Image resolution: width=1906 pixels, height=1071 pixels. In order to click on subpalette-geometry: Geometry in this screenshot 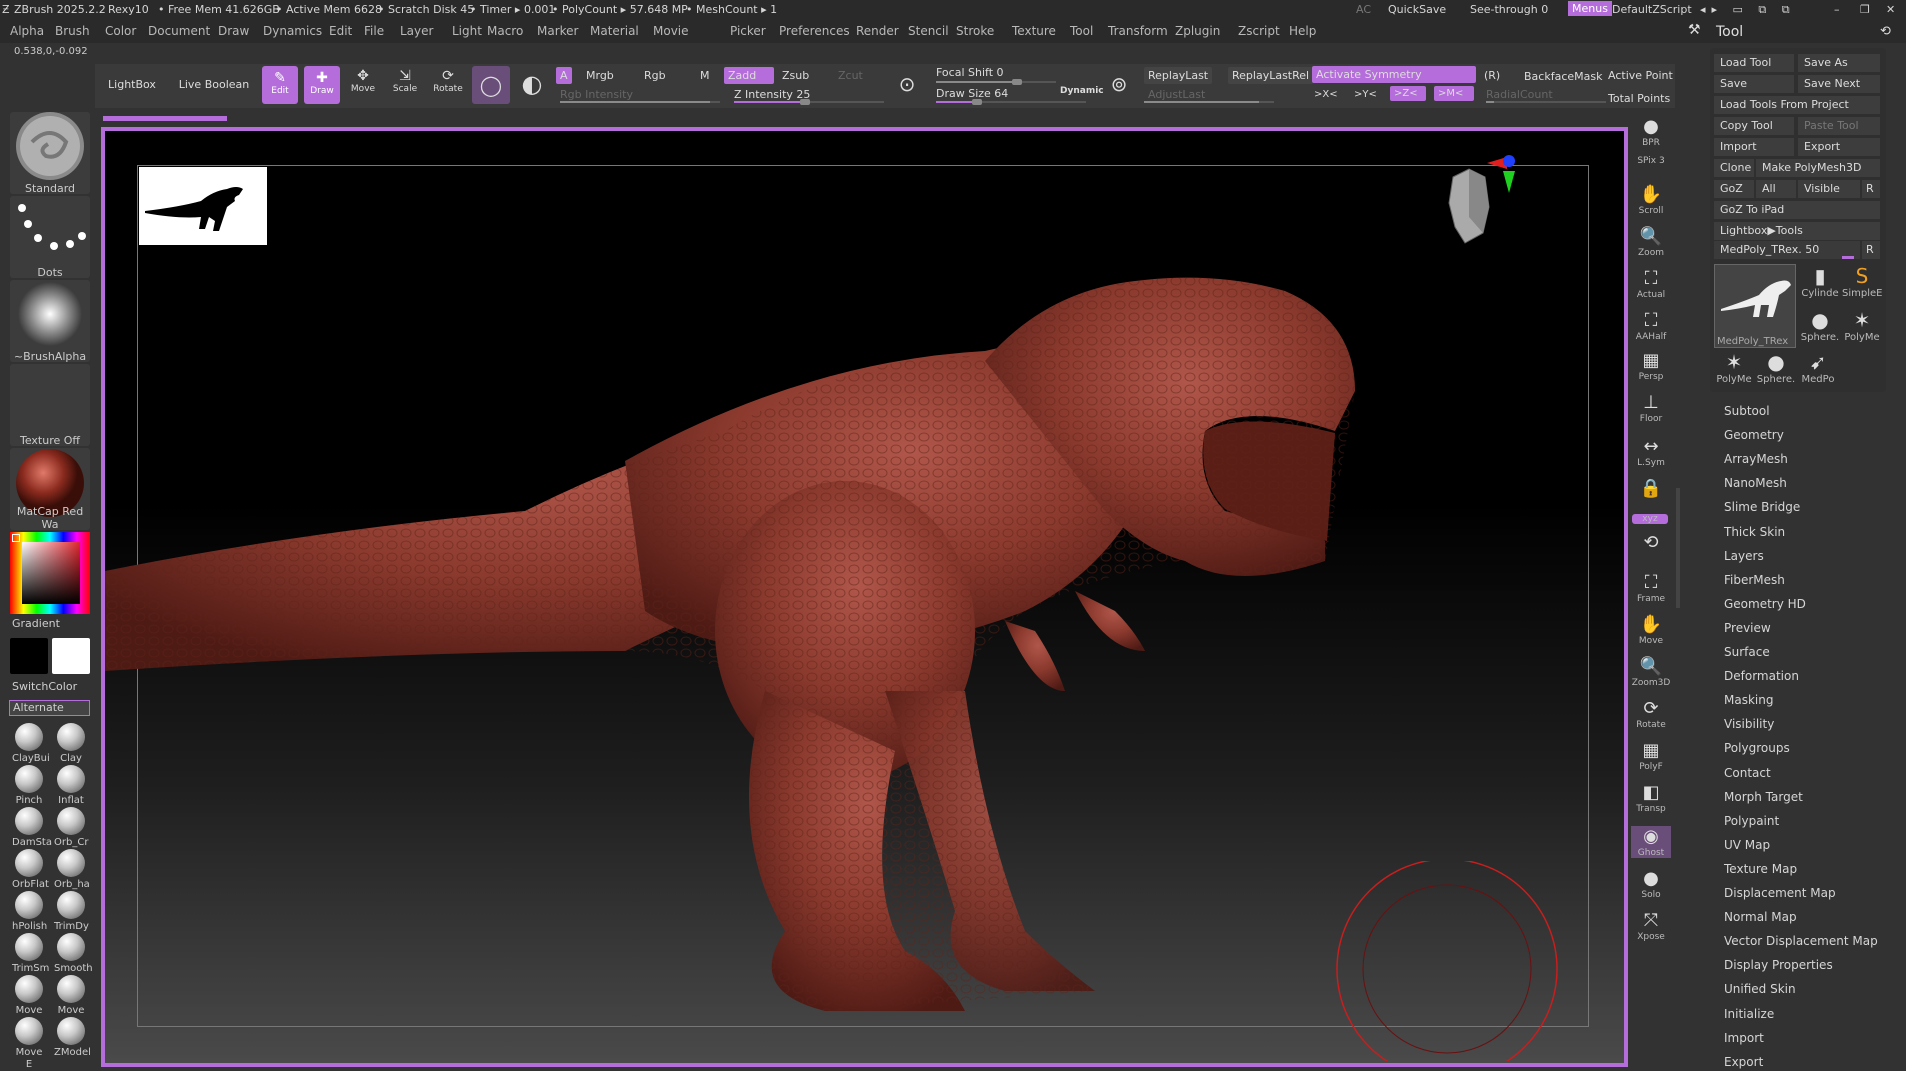, I will do `click(1754, 435)`.